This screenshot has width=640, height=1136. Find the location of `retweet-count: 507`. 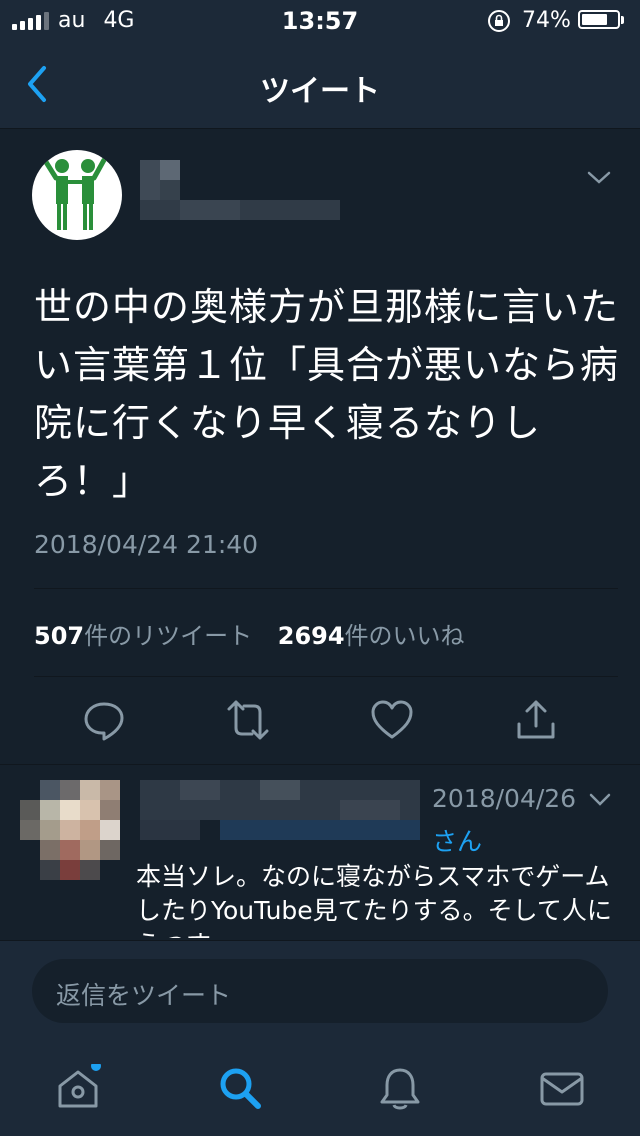

retweet-count: 507 is located at coordinates (59, 636).